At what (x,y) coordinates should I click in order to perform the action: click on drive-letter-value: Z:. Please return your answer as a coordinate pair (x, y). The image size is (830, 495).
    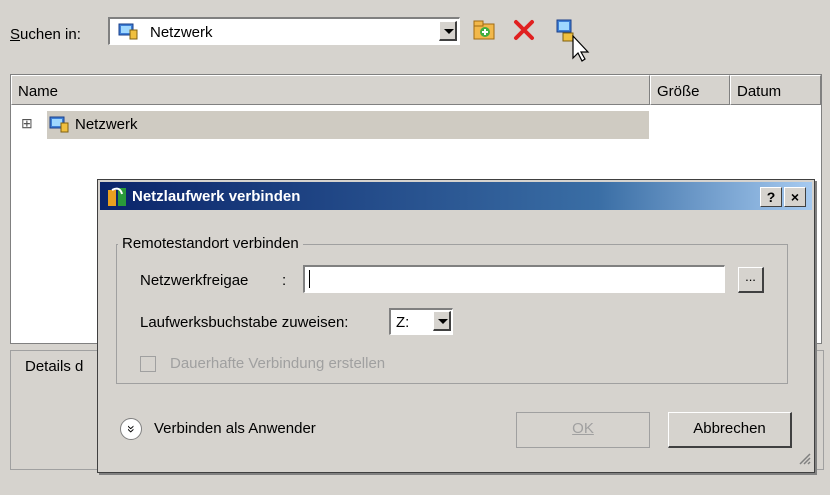
    Looking at the image, I should click on (403, 322).